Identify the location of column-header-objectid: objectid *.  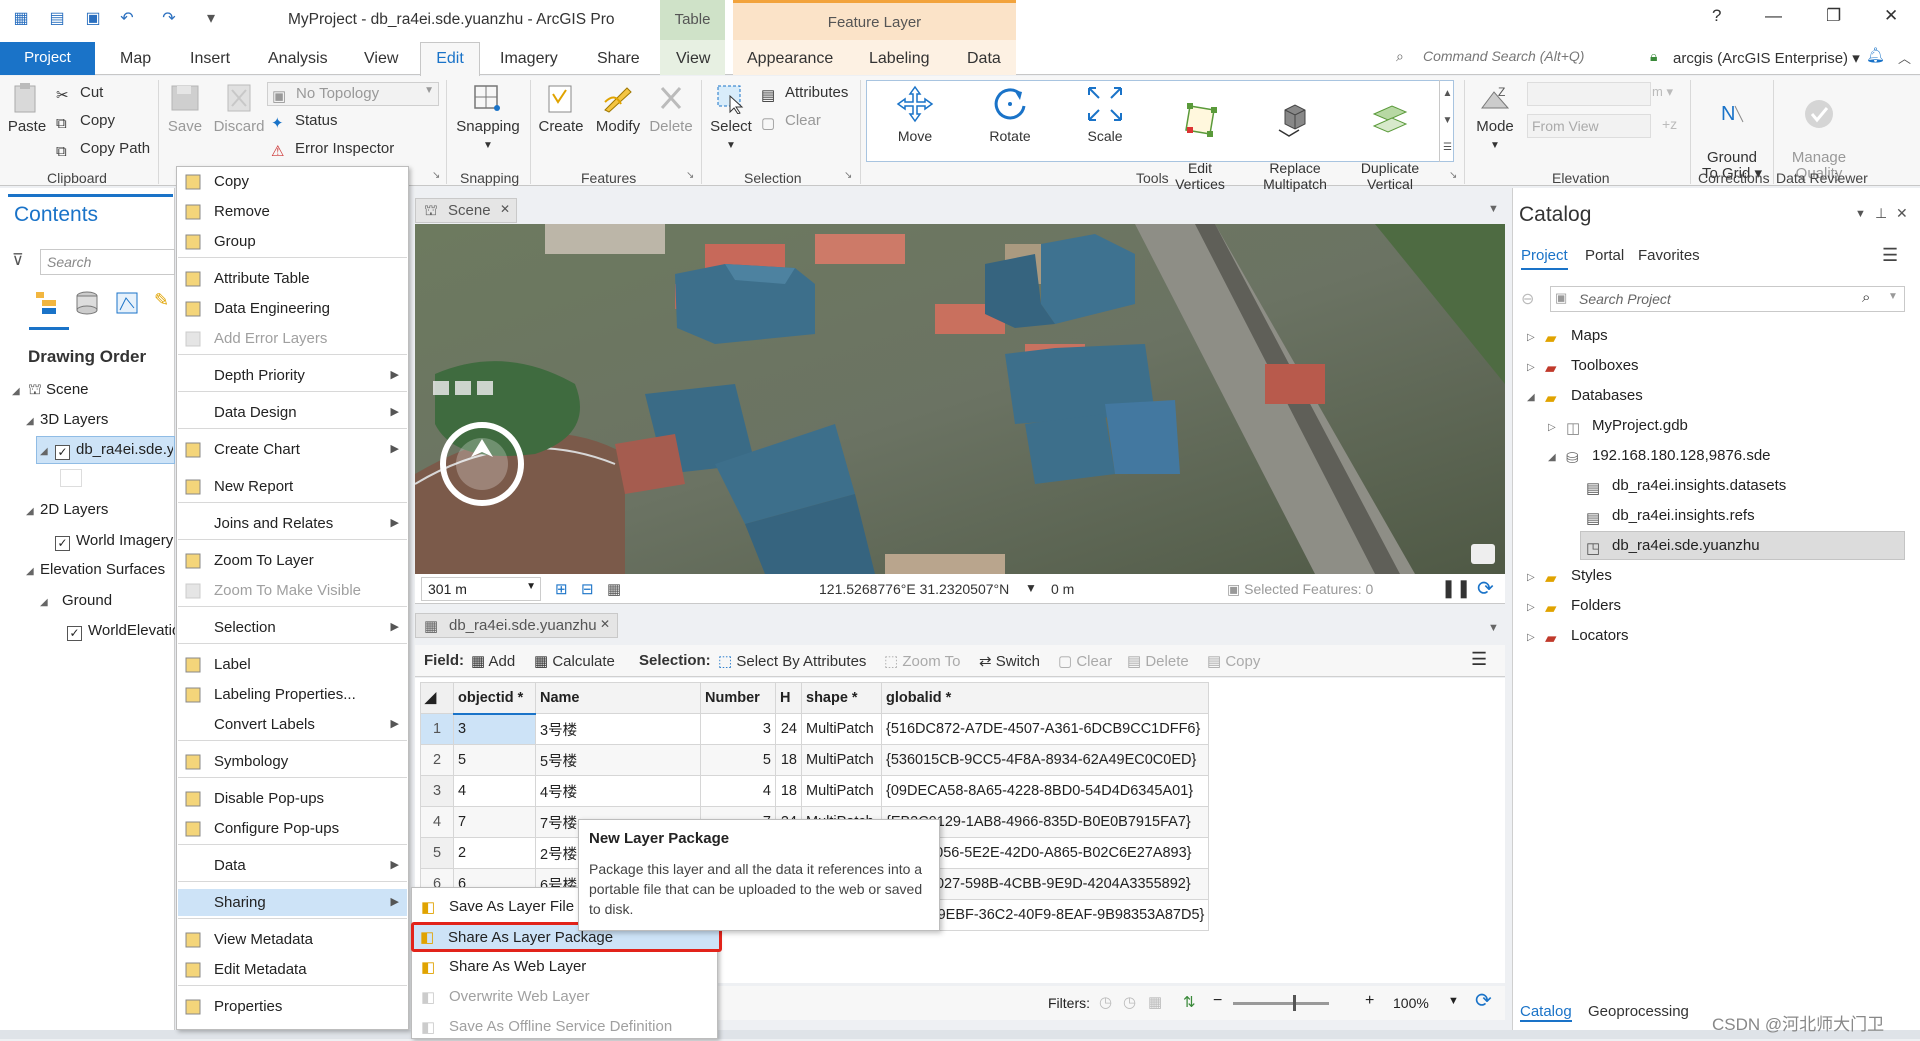
(494, 698).